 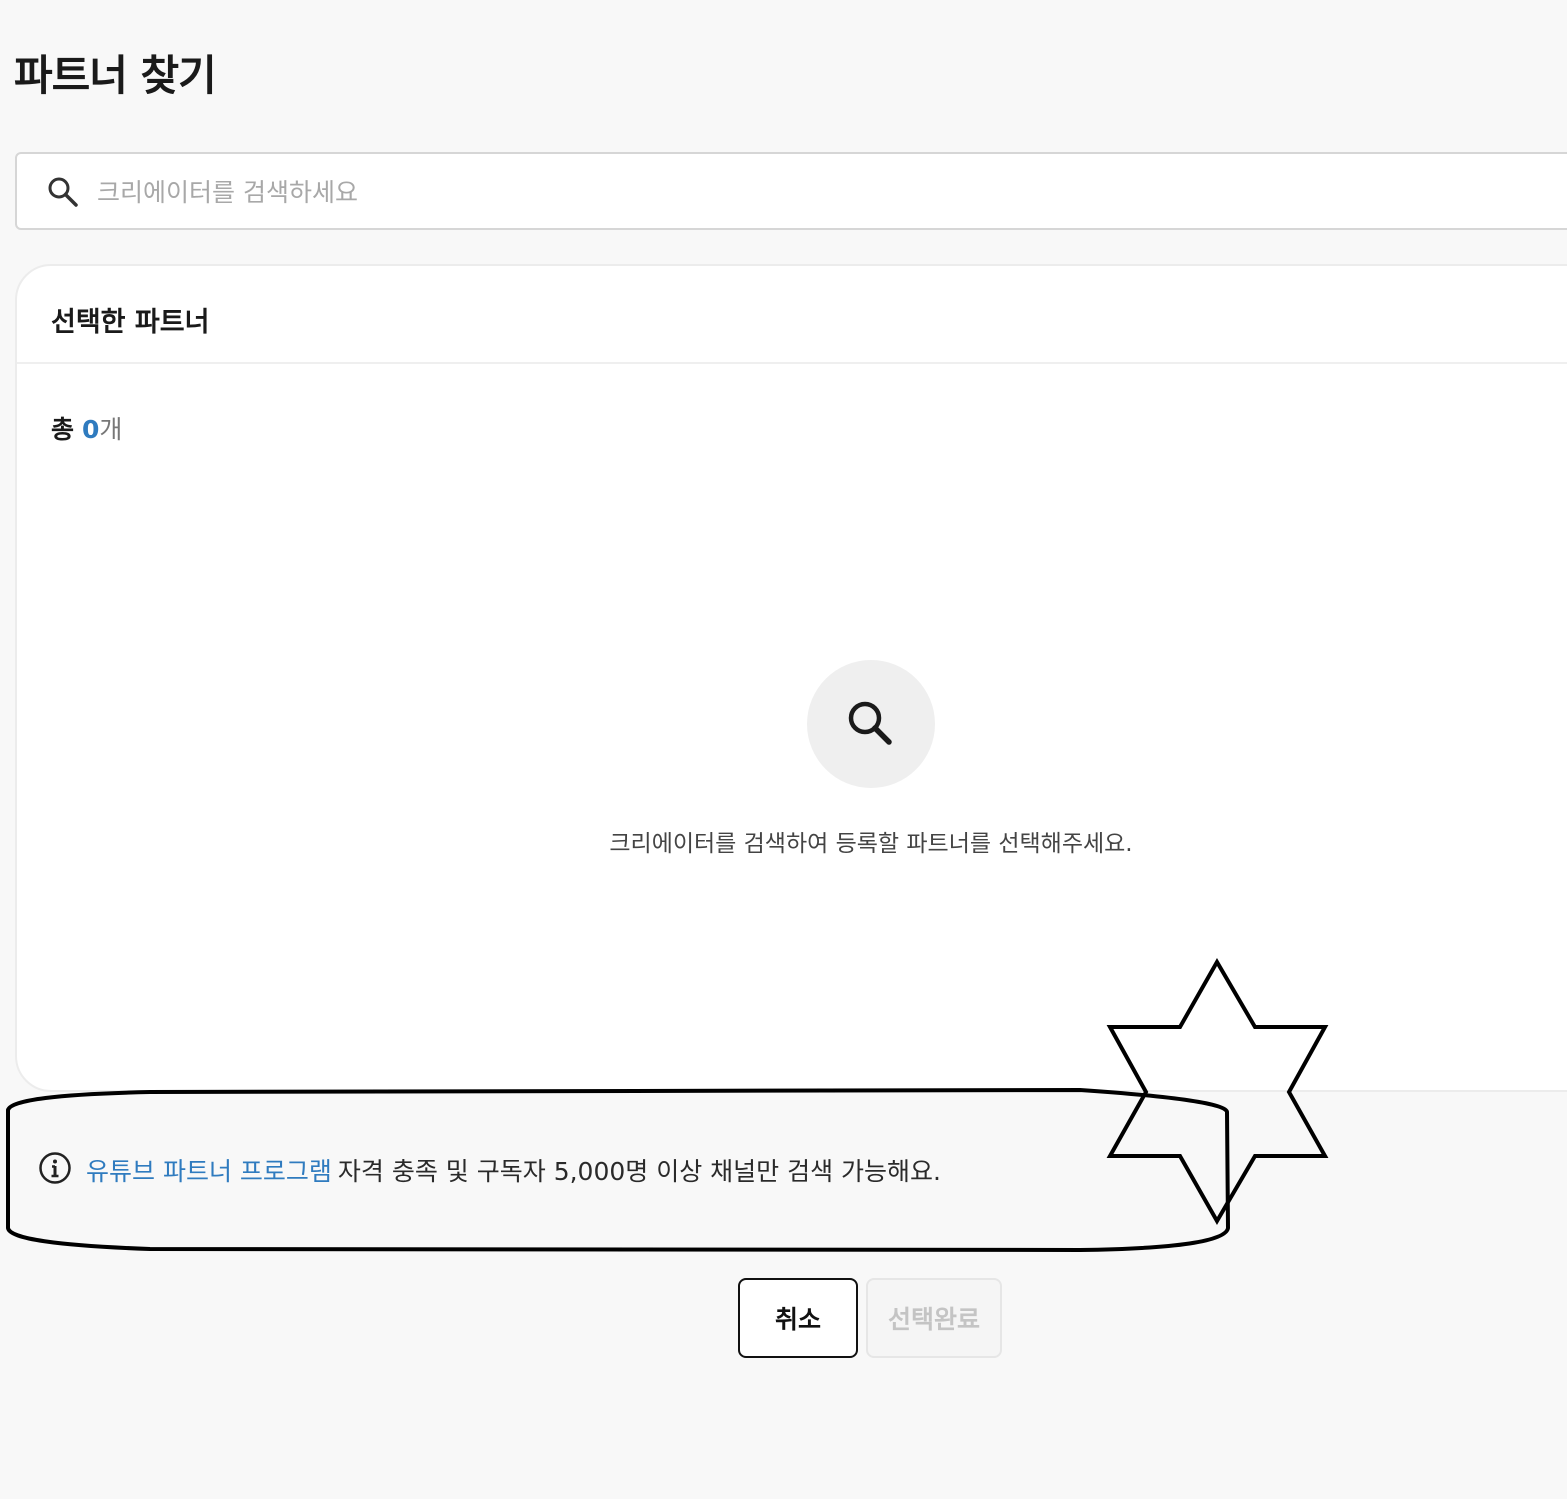 What do you see at coordinates (111, 429) in the screenshot?
I see `count-unit: 개` at bounding box center [111, 429].